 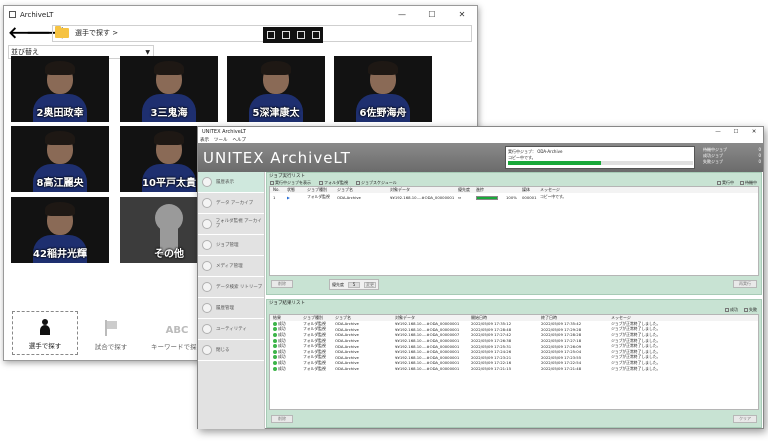 What do you see at coordinates (231, 350) in the screenshot?
I see `sidebar-item-close: 閉じる` at bounding box center [231, 350].